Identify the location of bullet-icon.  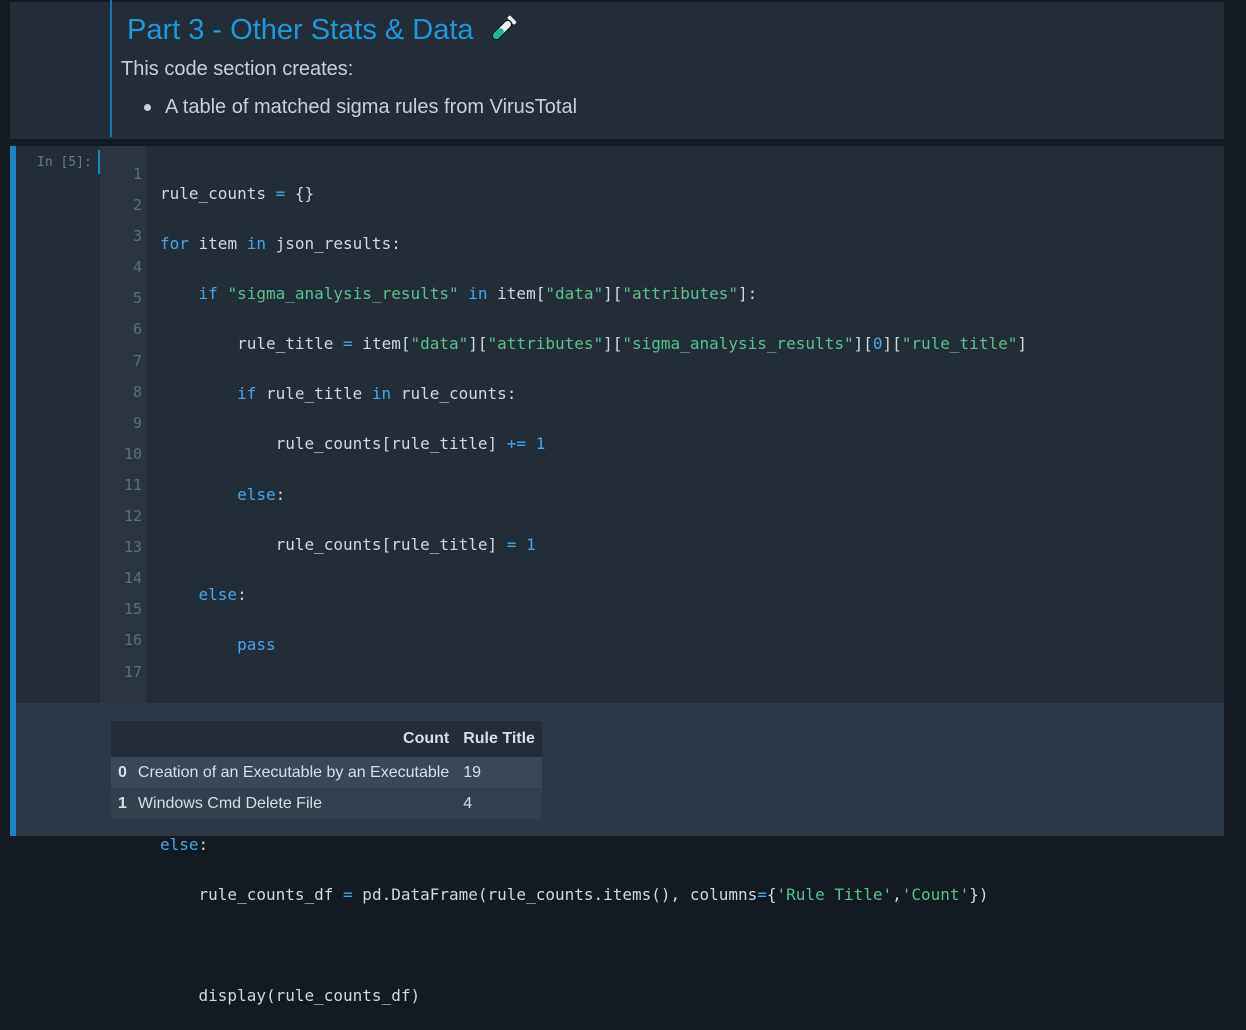
(147, 107).